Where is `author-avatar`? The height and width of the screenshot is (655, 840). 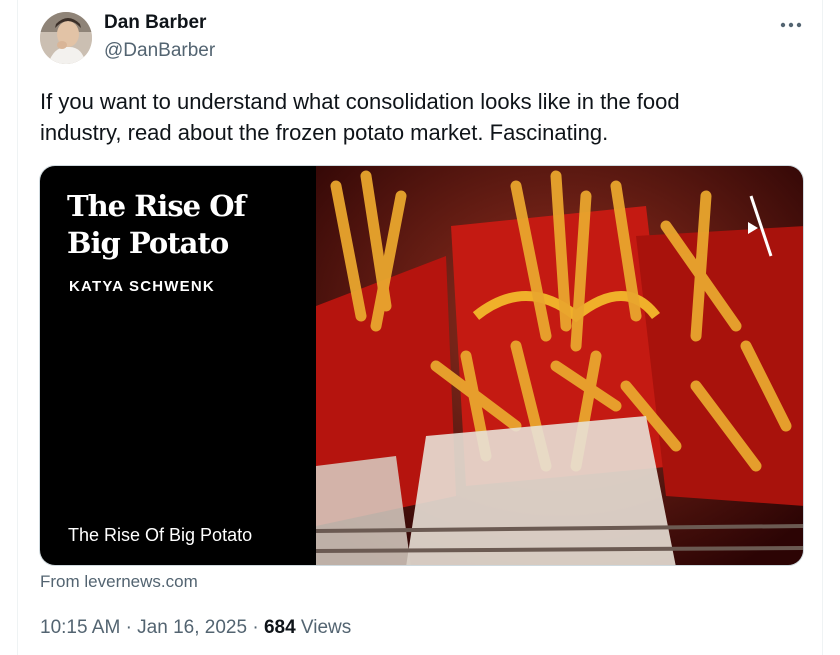
author-avatar is located at coordinates (66, 38).